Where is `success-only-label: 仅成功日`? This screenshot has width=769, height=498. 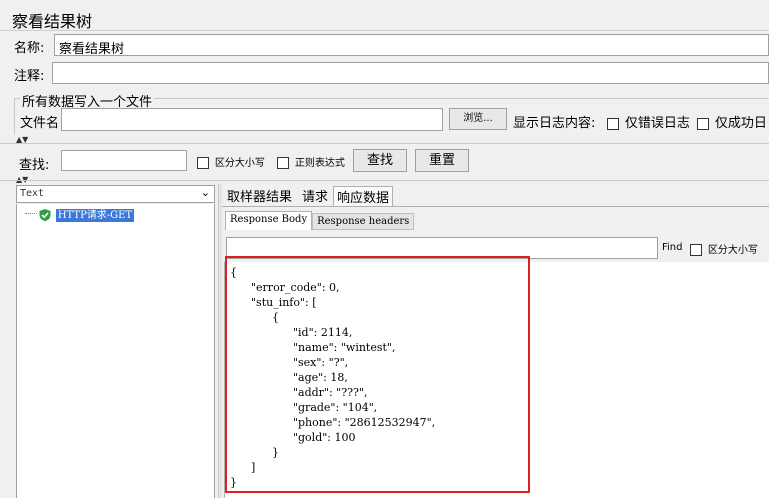
success-only-label: 仅成功日 is located at coordinates (740, 123).